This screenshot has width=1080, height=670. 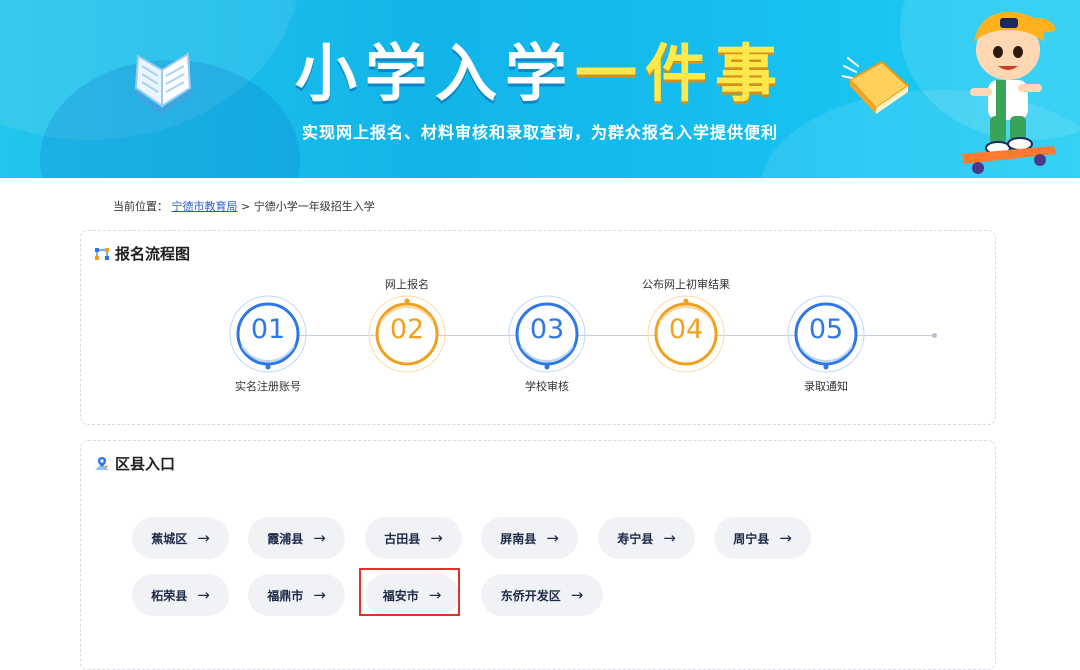 I want to click on district-header: 区县入口, so click(x=134, y=463).